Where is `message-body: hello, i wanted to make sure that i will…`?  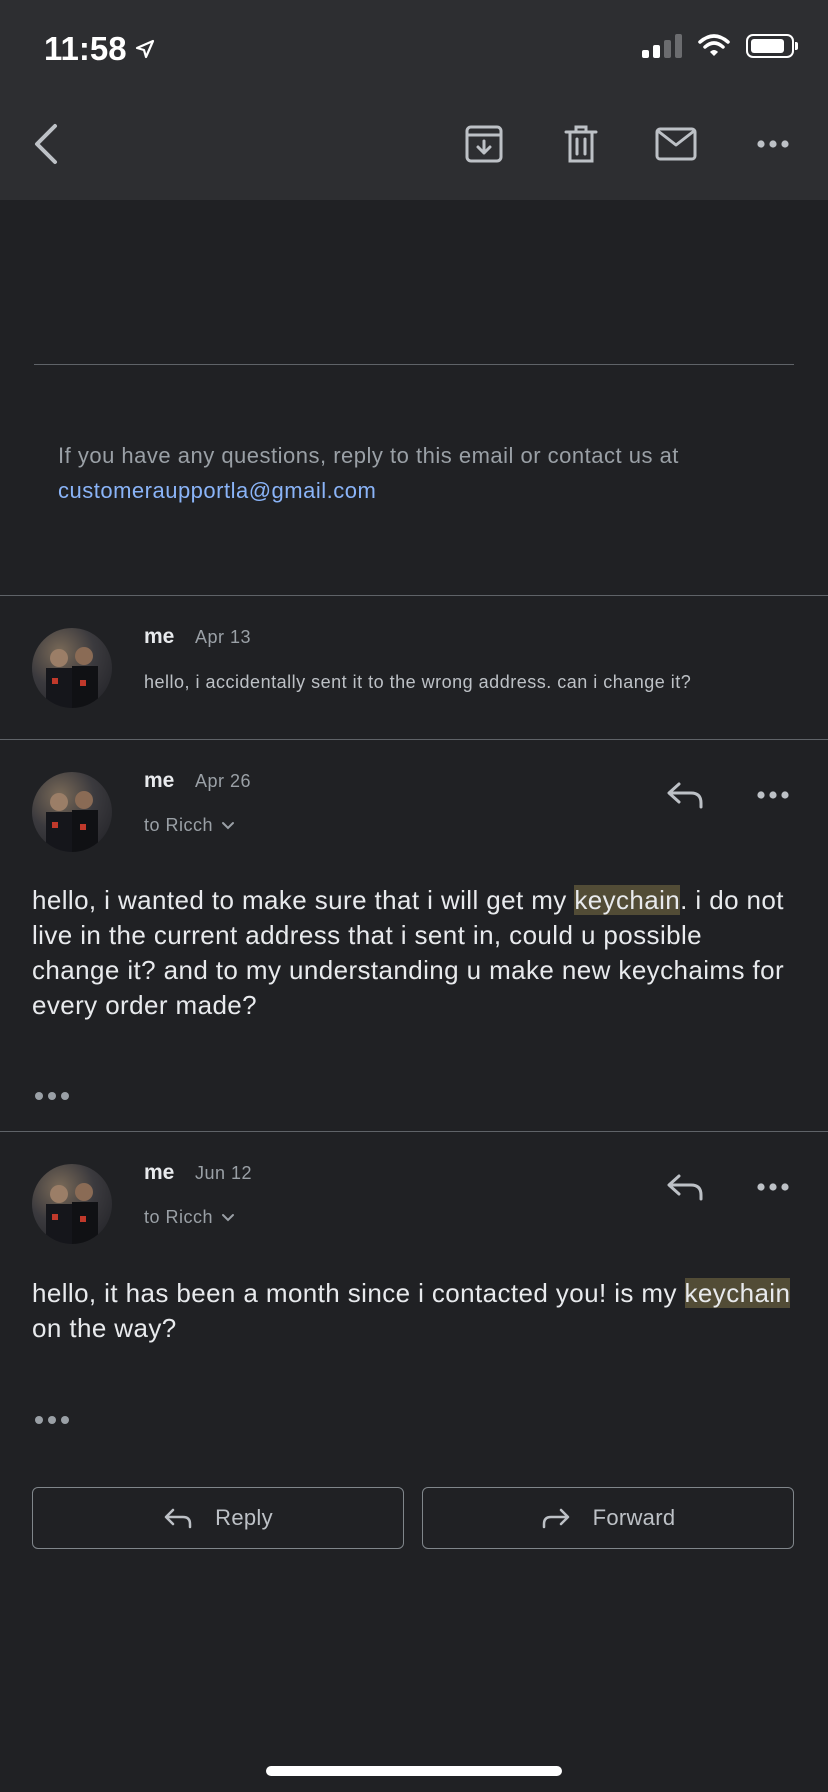
message-body: hello, i wanted to make sure that i will… is located at coordinates (414, 953).